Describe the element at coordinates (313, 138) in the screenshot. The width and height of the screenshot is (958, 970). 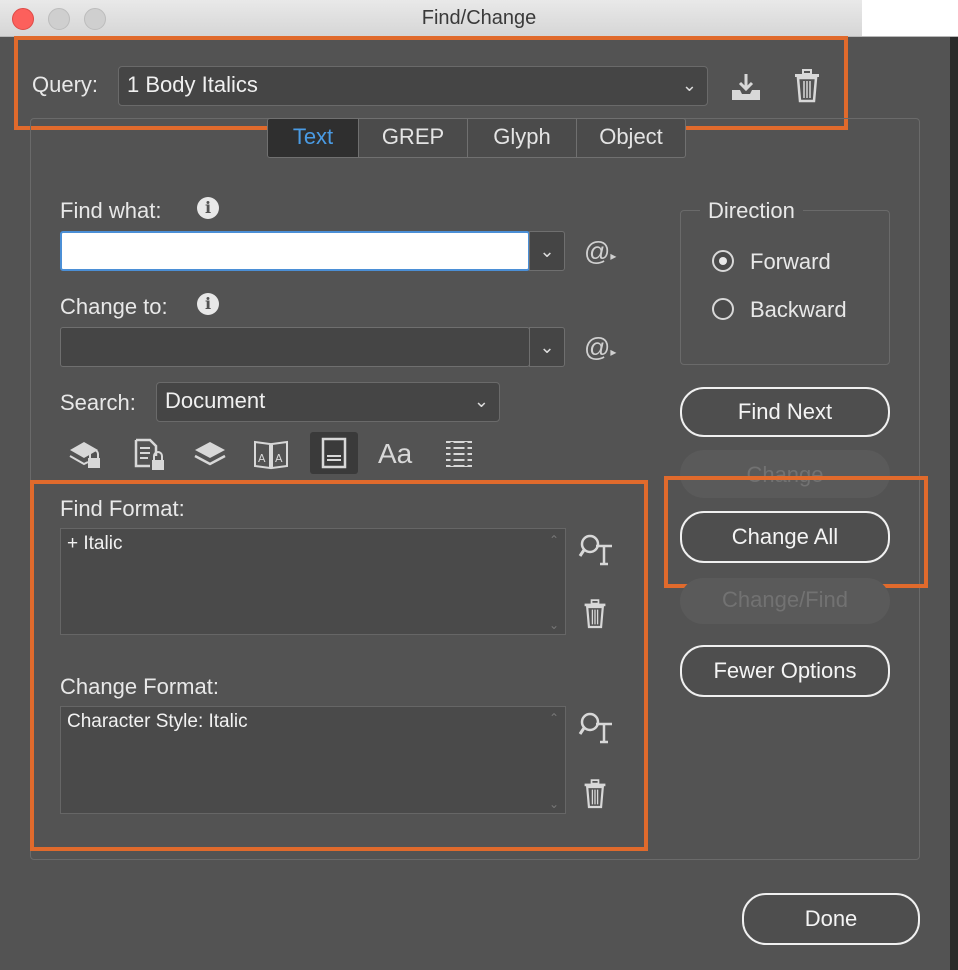
I see `tab-text: Text` at that location.